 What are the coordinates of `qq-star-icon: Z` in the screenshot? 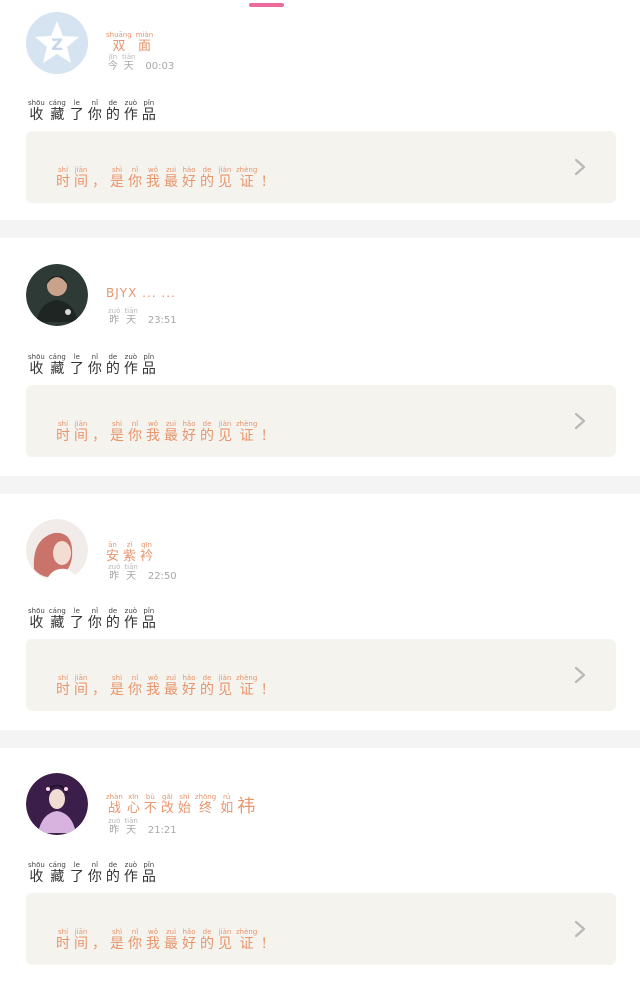 It's located at (57, 43).